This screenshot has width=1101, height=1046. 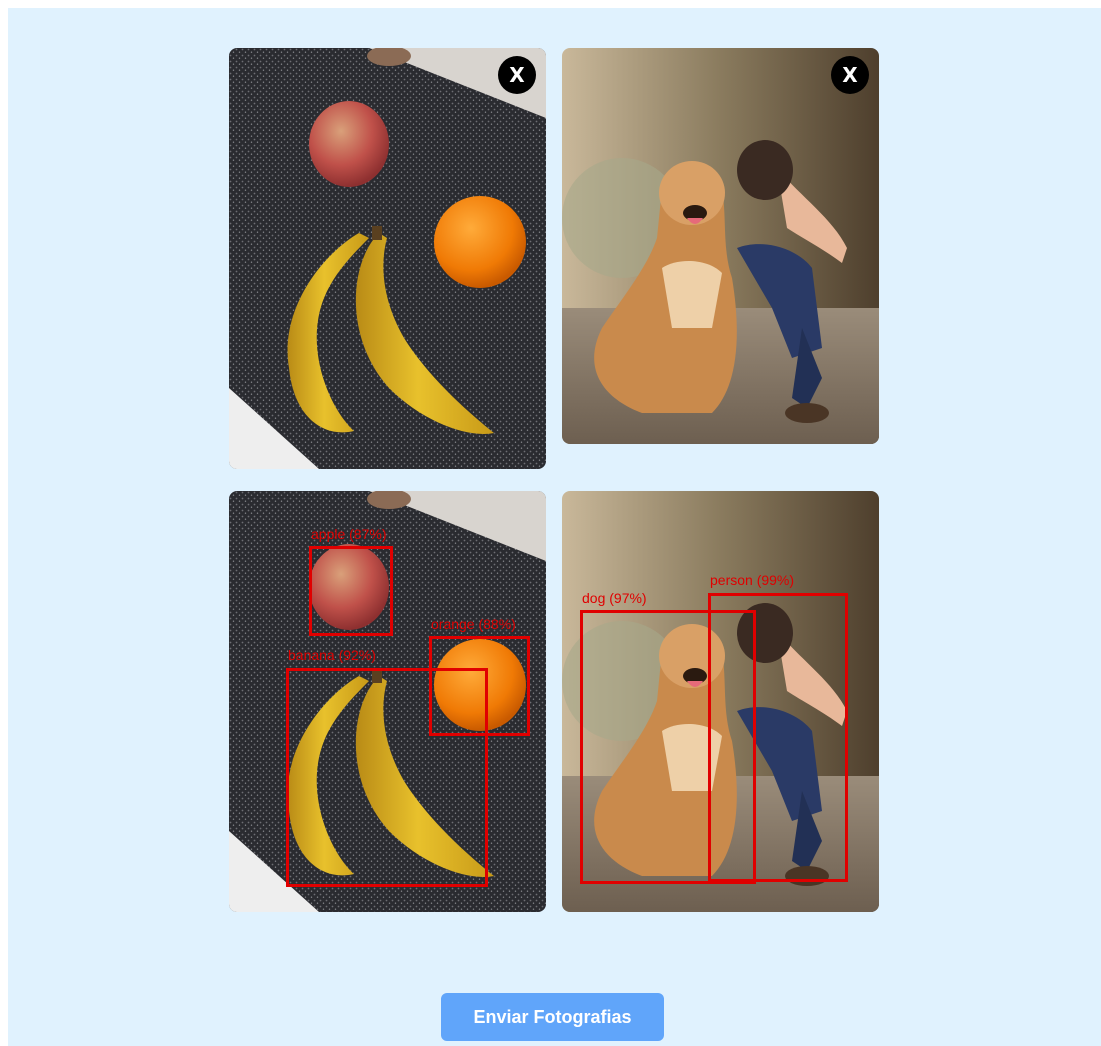 What do you see at coordinates (614, 598) in the screenshot?
I see `detection-label-dog: dog (97%)` at bounding box center [614, 598].